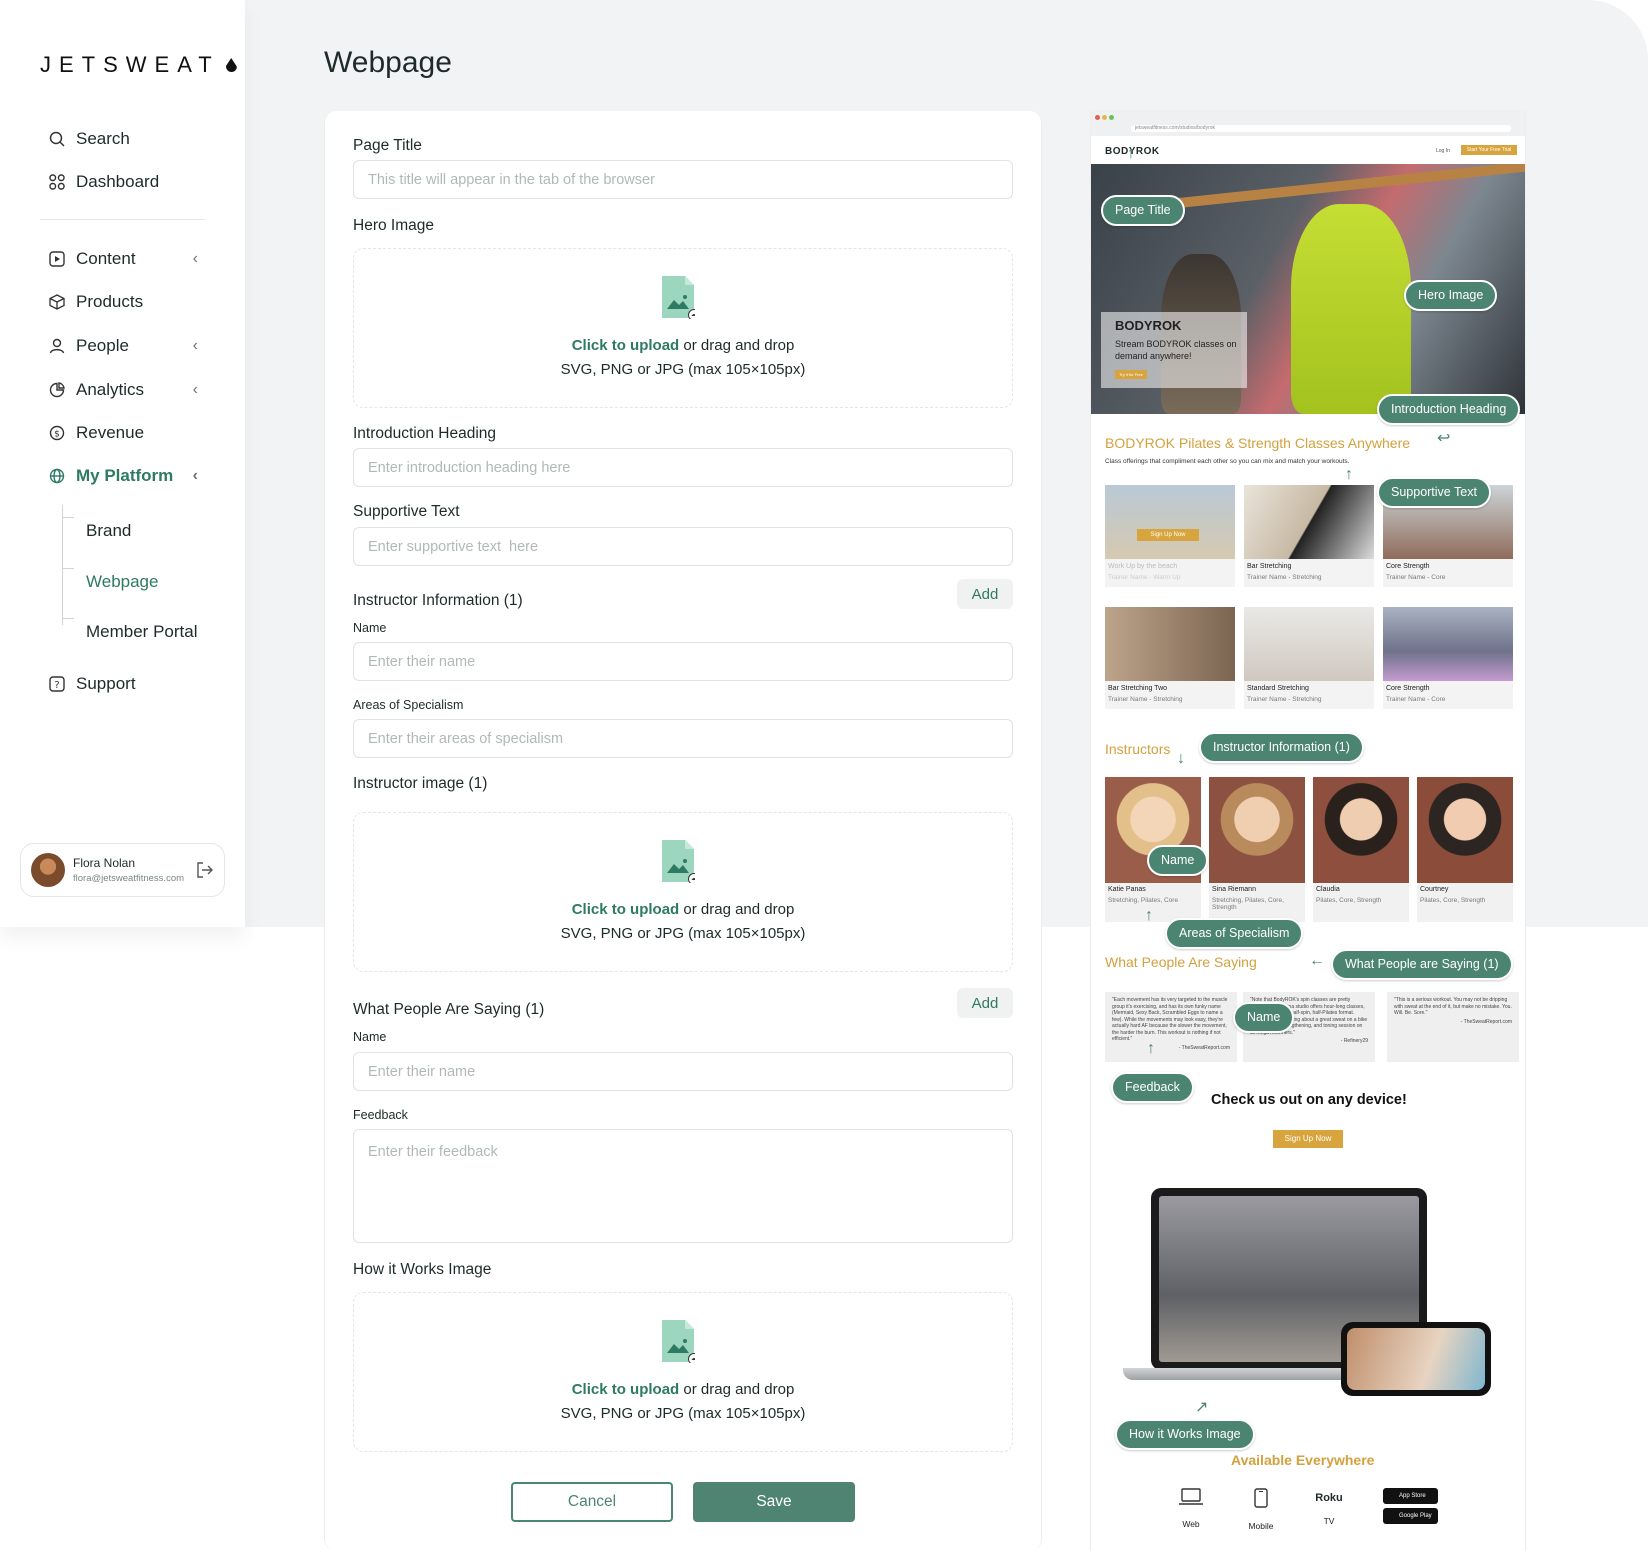 The height and width of the screenshot is (1551, 1648). I want to click on brand-logo: JETSWEAT, so click(138, 65).